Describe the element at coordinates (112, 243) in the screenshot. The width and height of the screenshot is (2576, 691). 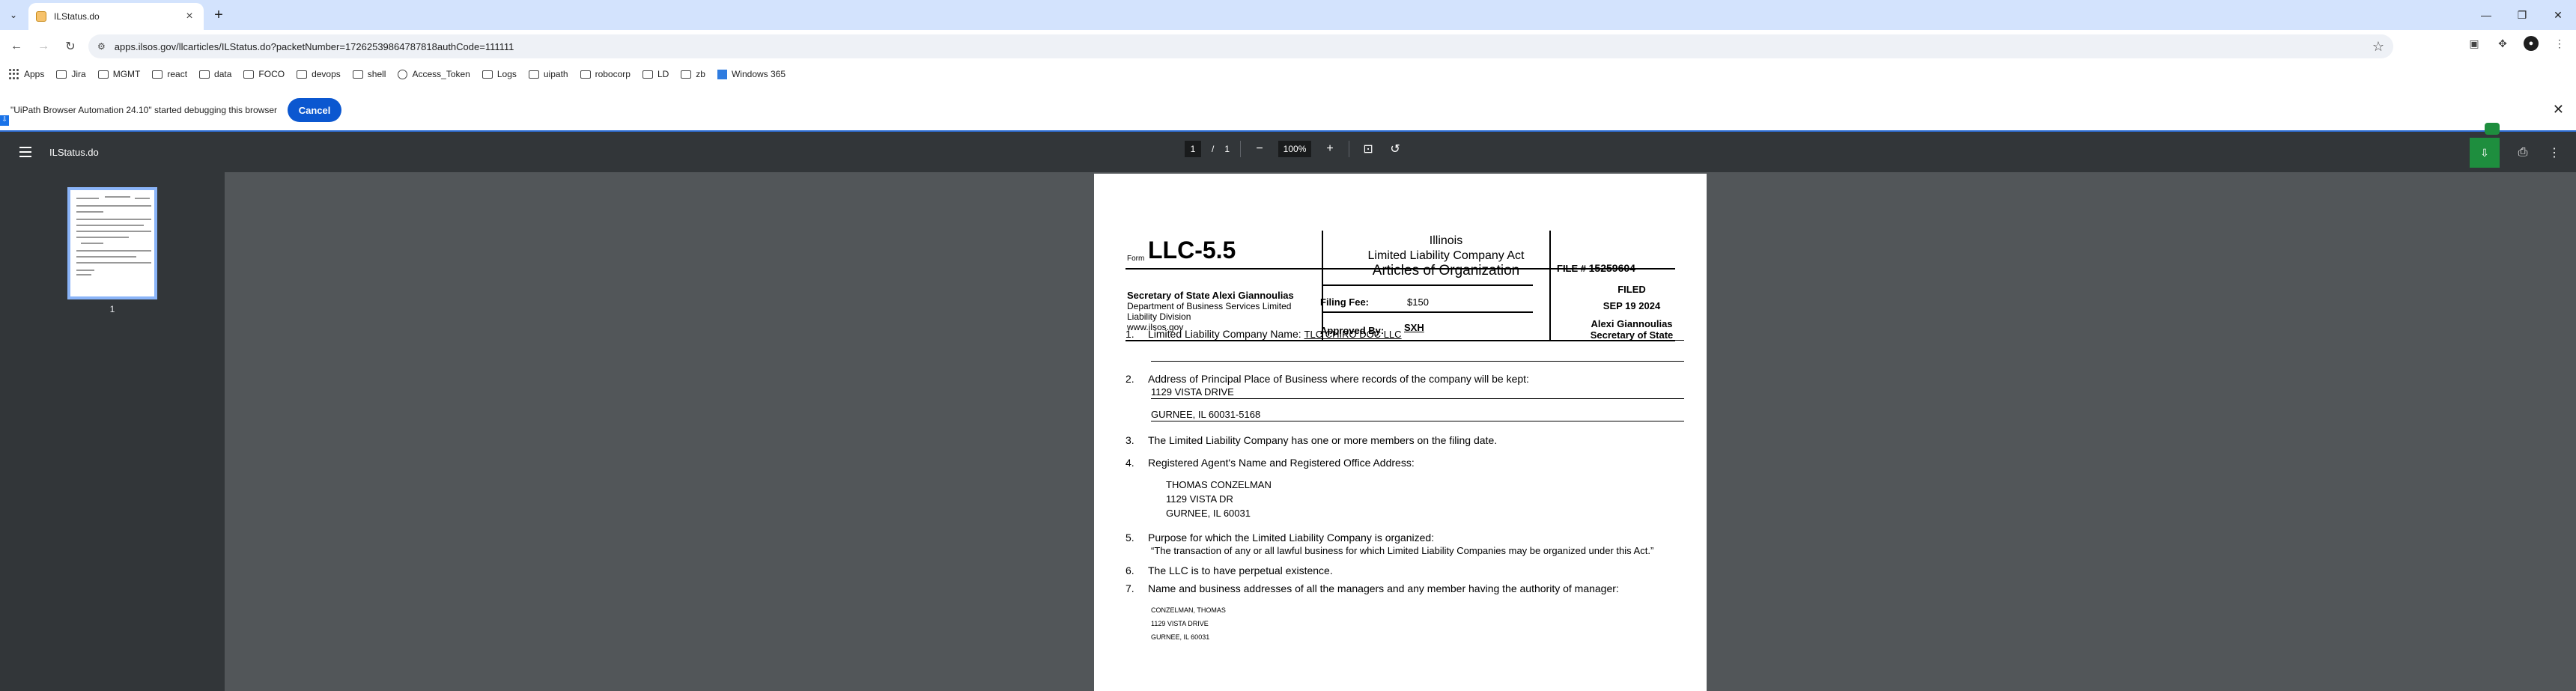
I see `page-thumbnail` at that location.